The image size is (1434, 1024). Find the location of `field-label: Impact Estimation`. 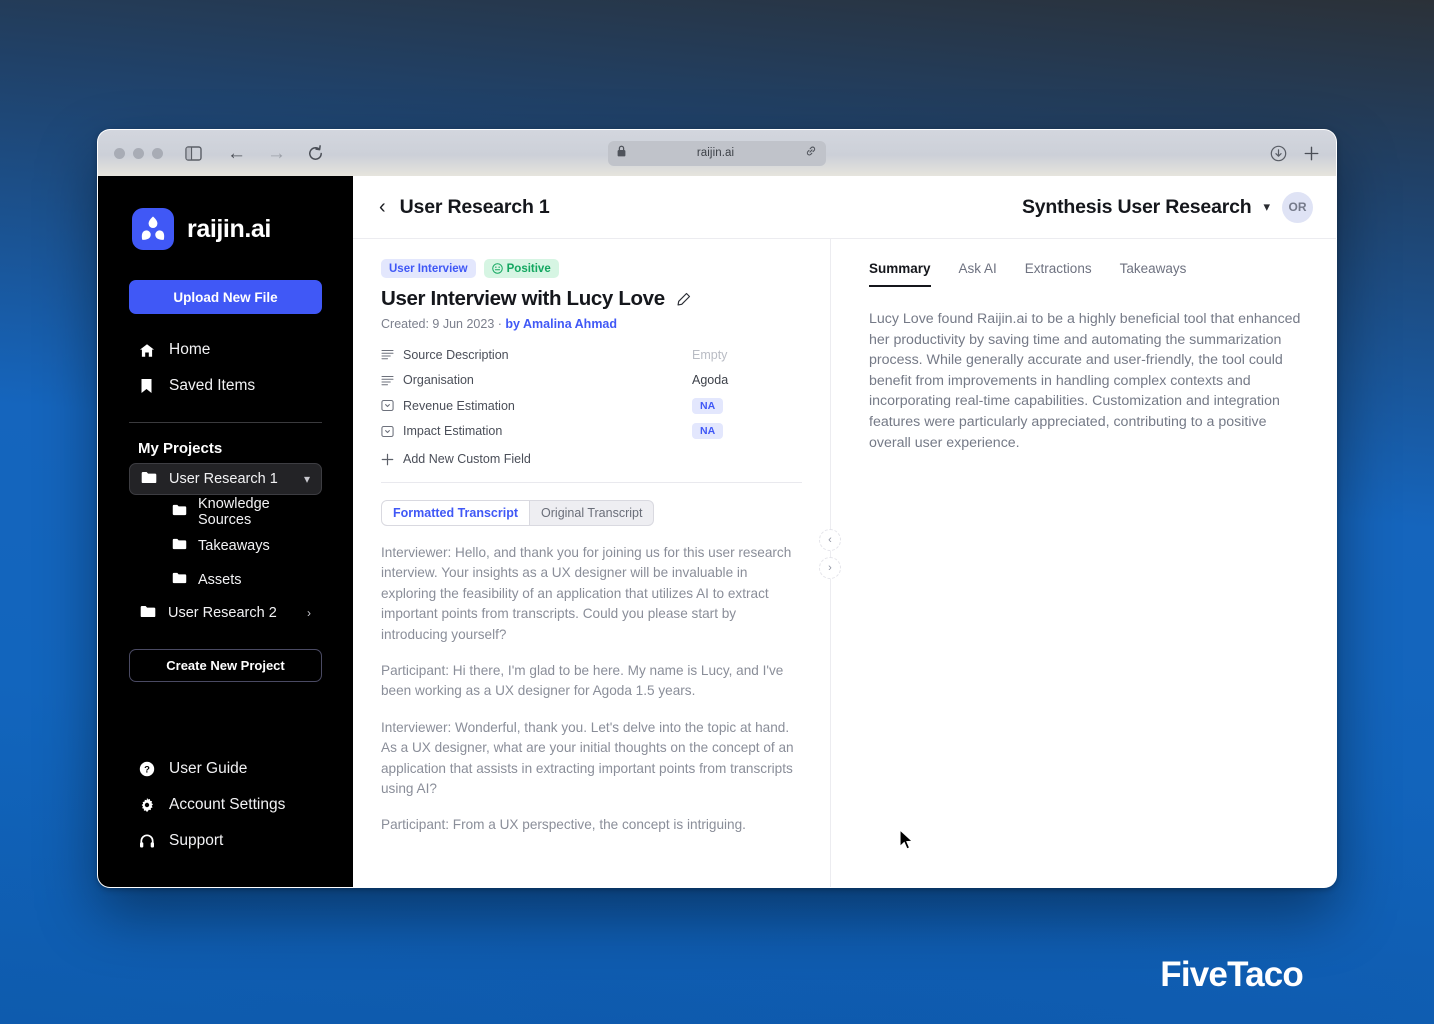

field-label: Impact Estimation is located at coordinates (453, 431).